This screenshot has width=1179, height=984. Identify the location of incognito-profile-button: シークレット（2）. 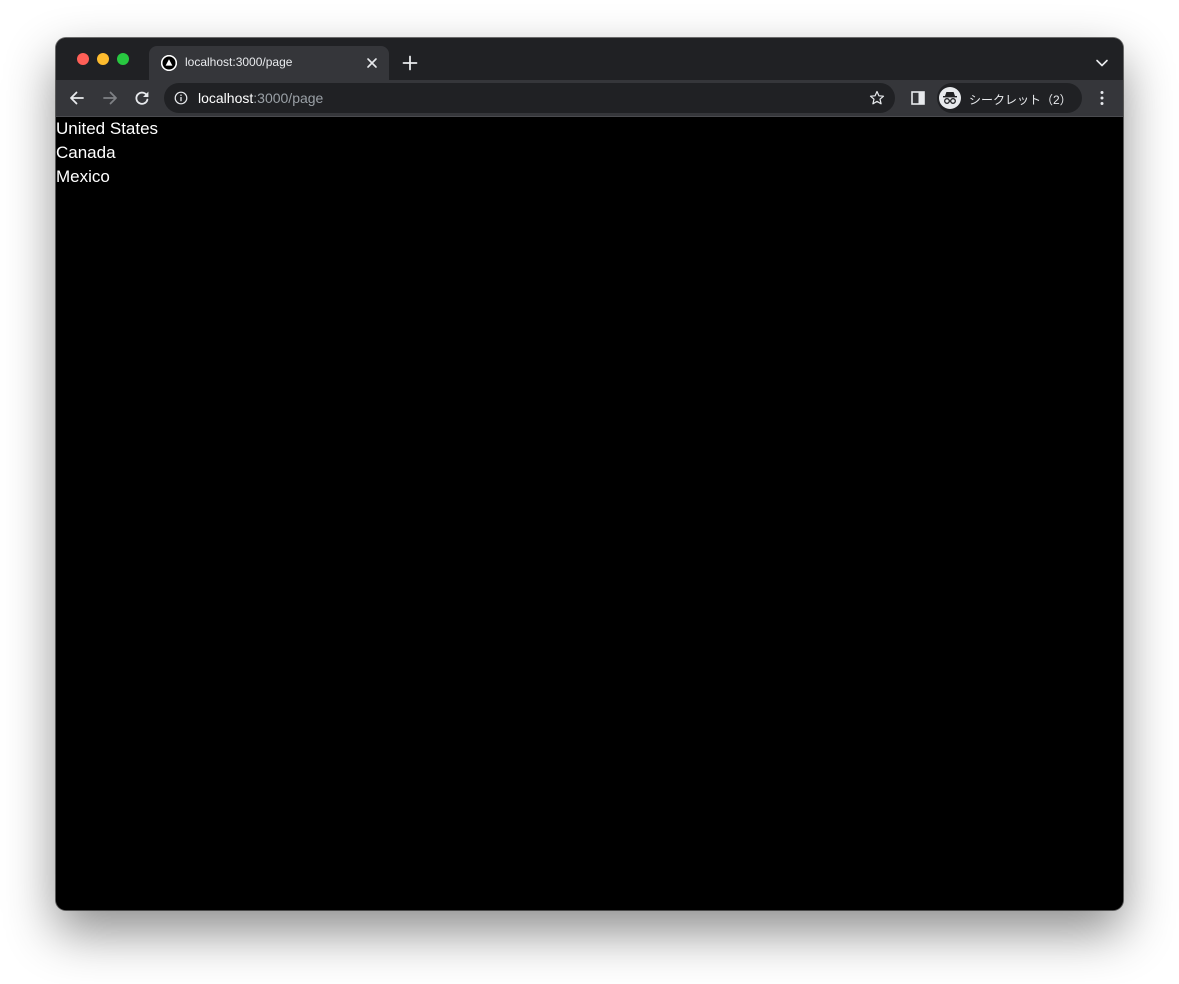
(1009, 98).